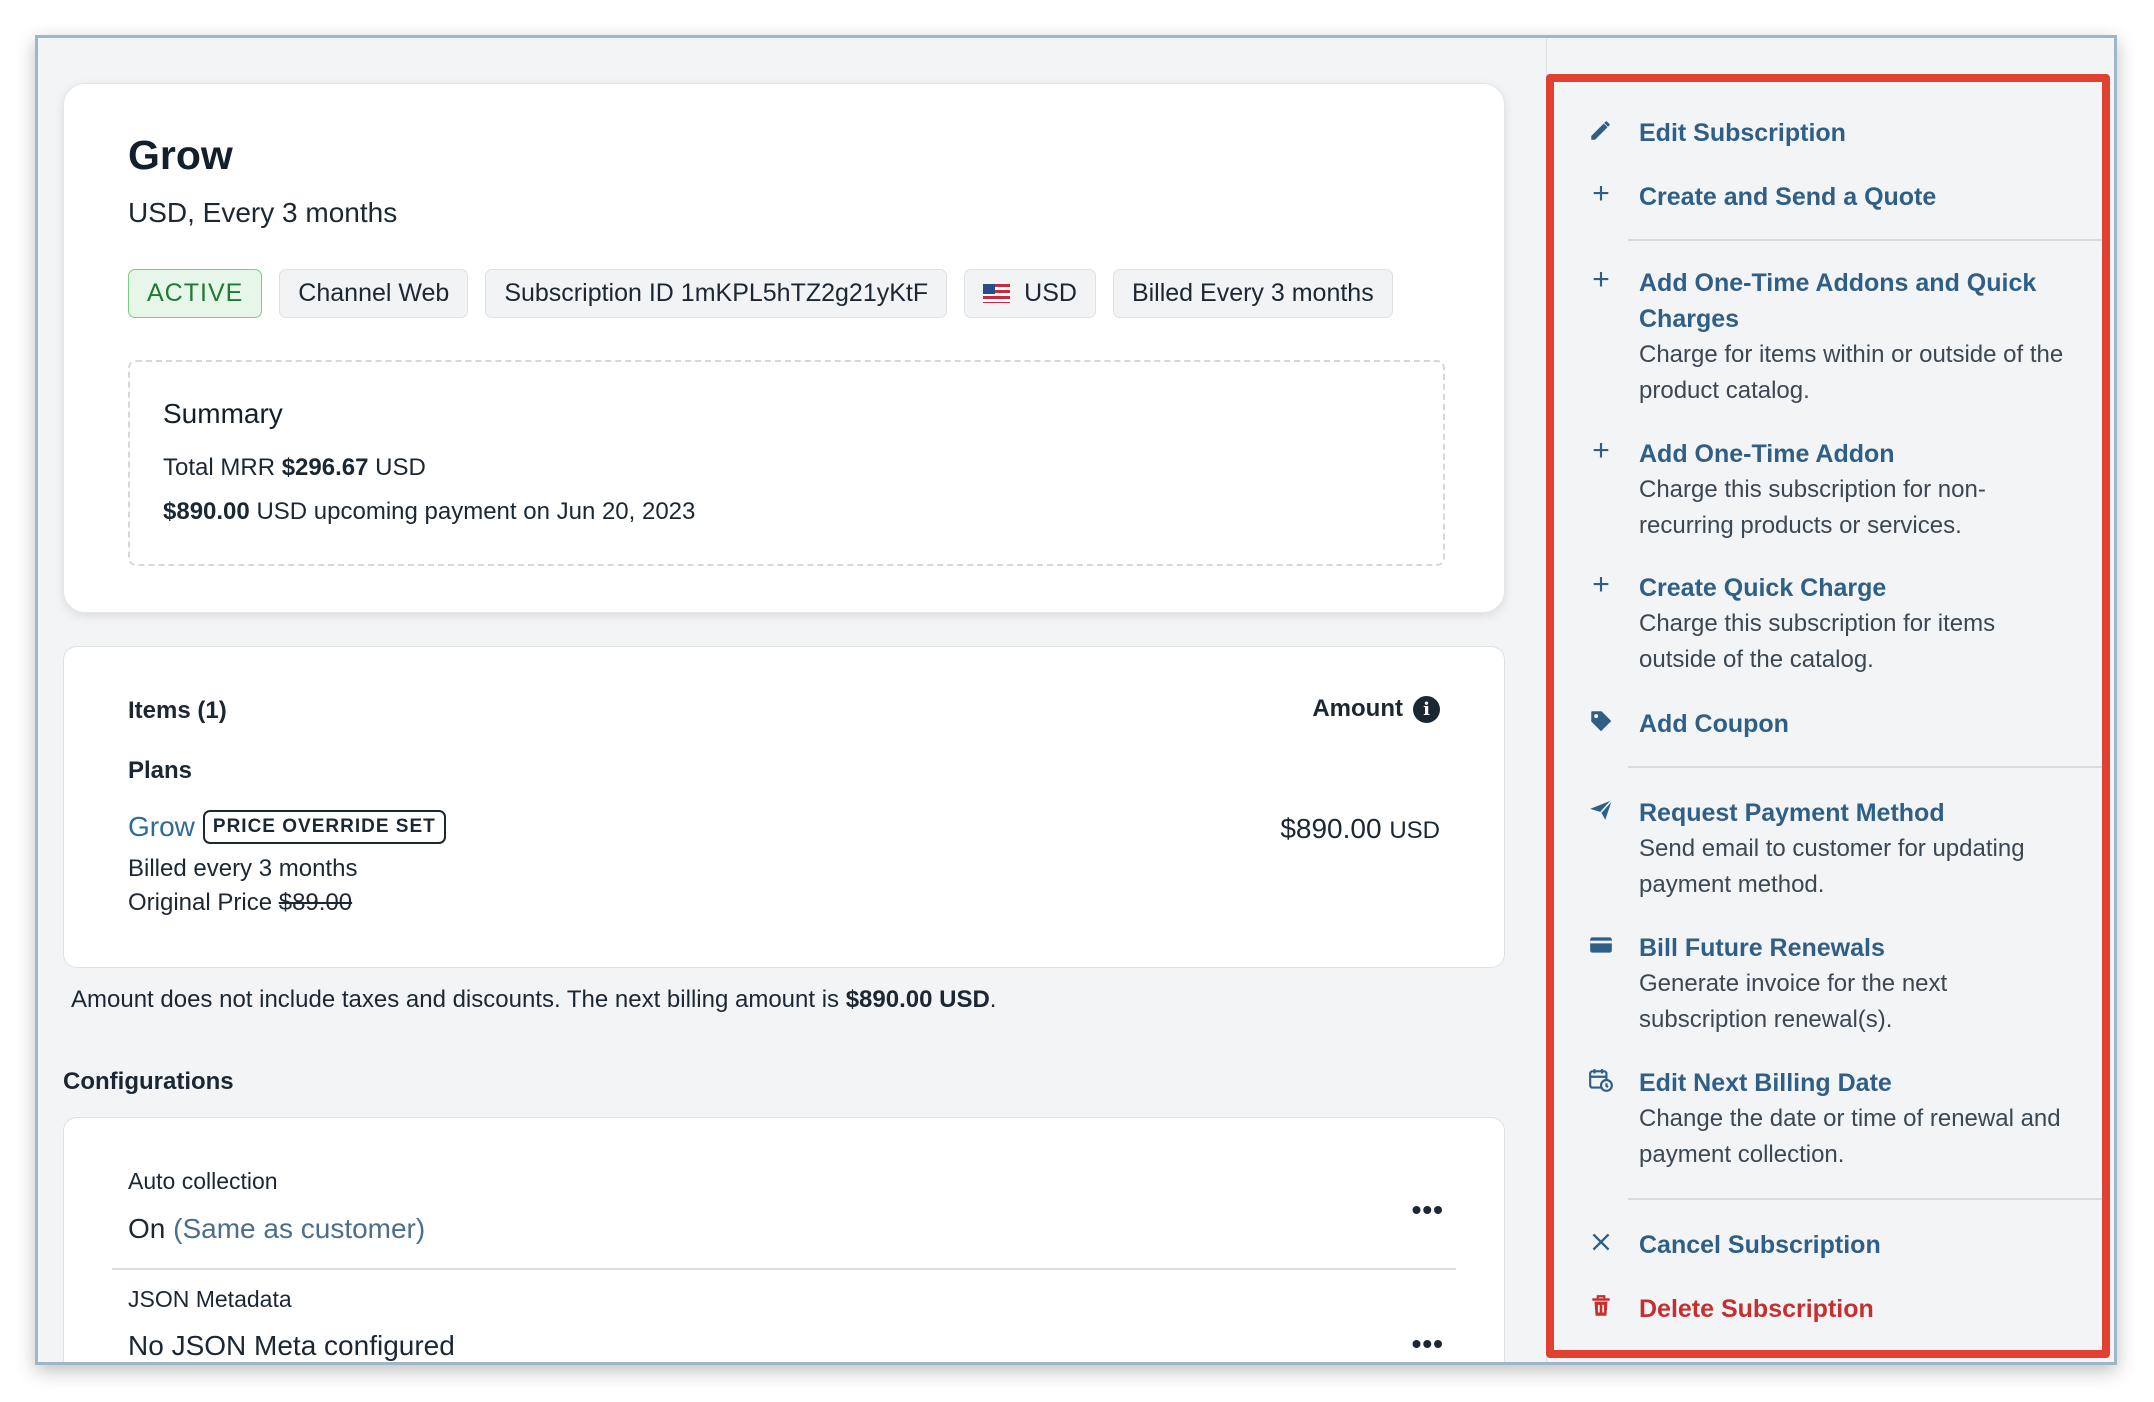  I want to click on plan-item-row: Grow PRICE OVERRIDE SET, so click(287, 827).